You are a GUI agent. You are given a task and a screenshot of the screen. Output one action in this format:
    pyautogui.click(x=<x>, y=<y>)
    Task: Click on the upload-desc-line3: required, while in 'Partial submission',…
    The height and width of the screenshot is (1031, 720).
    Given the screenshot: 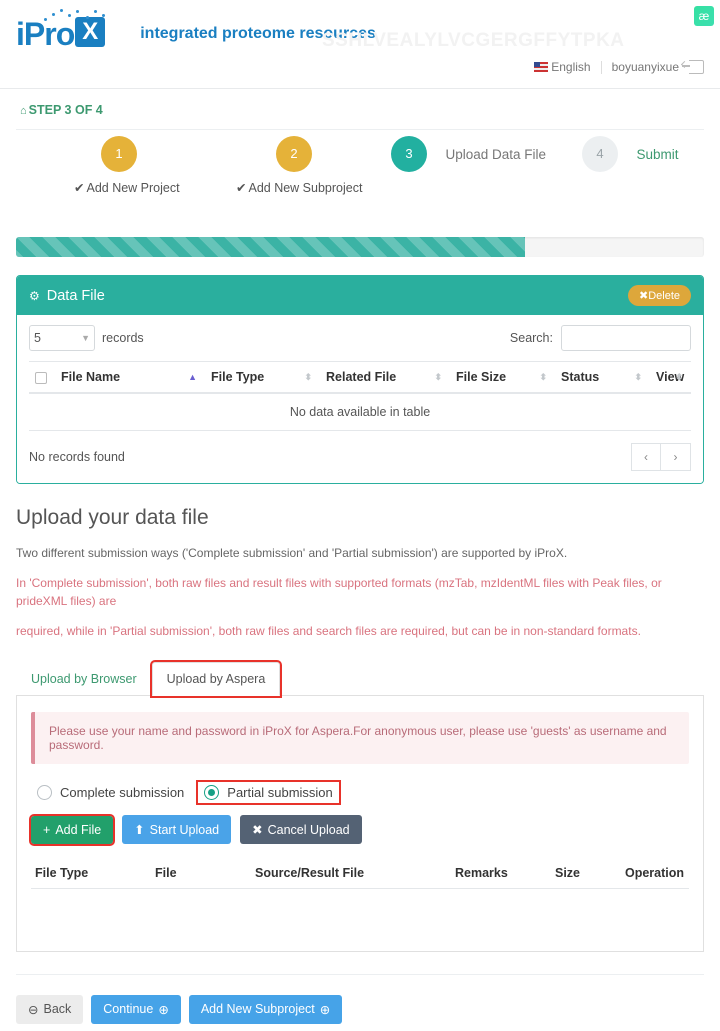 What is the action you would take?
    pyautogui.click(x=328, y=631)
    